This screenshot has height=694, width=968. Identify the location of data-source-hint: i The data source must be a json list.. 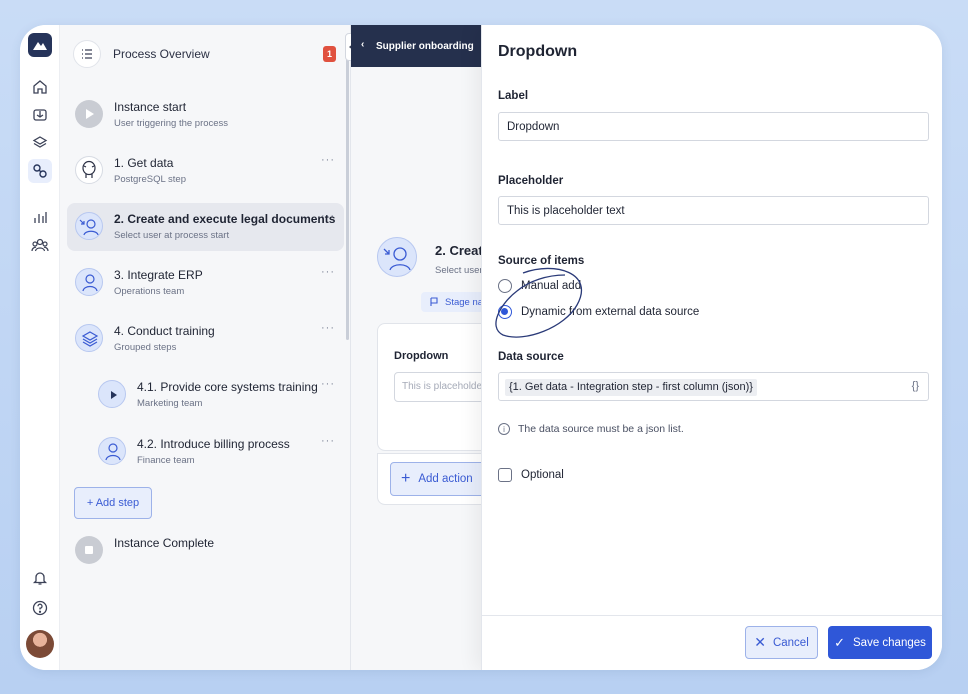
(591, 429).